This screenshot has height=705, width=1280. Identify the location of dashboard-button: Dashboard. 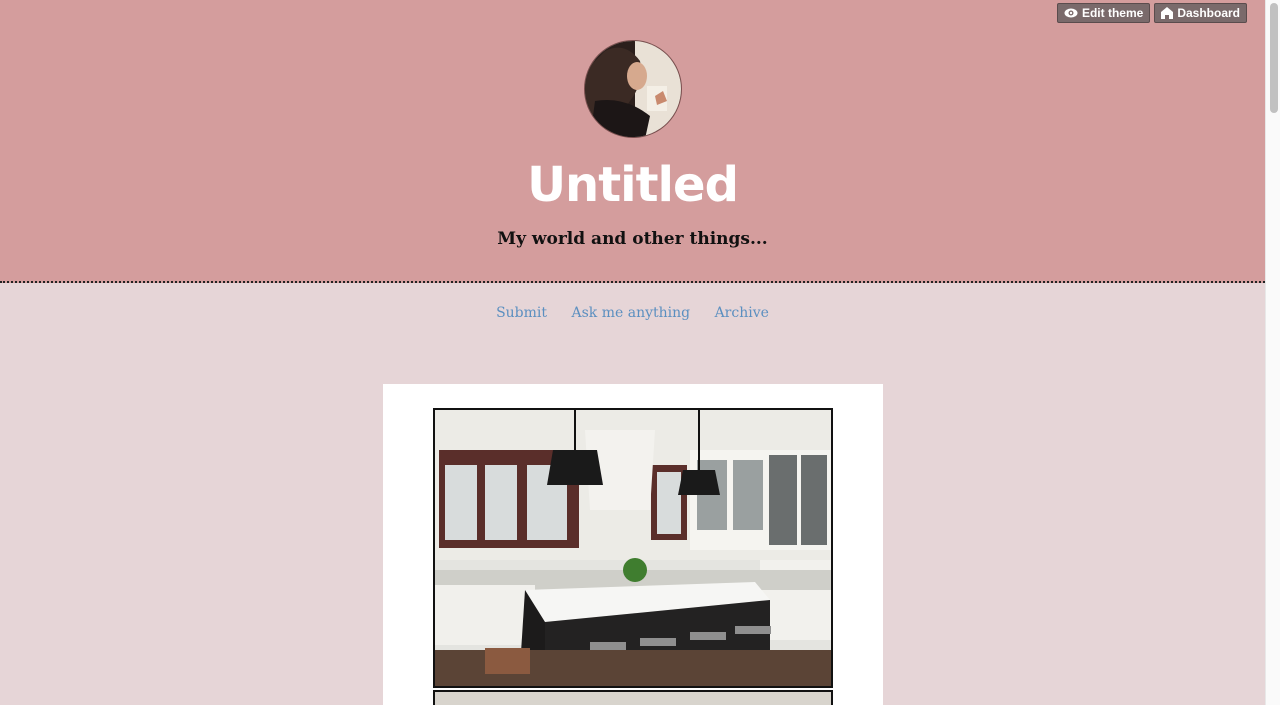
(1200, 13).